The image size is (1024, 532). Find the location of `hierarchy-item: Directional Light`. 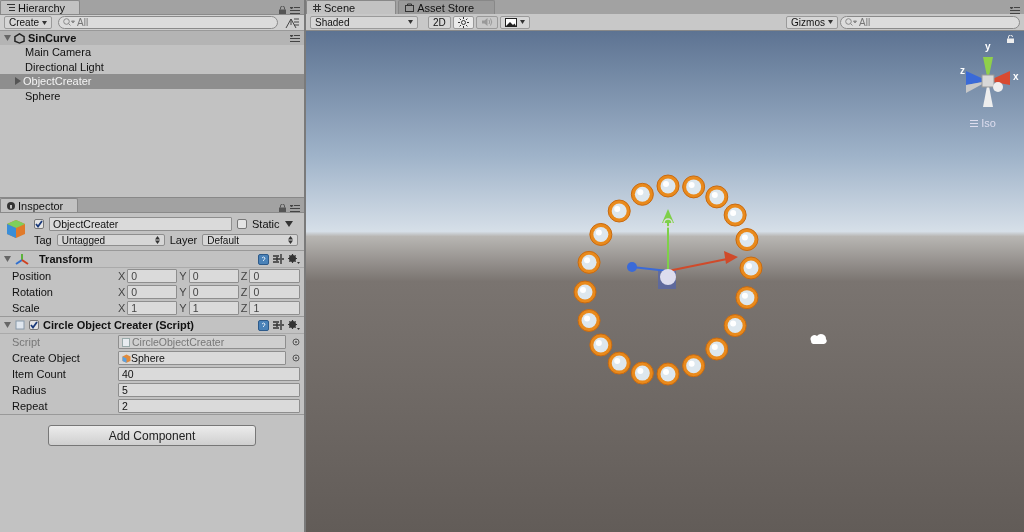

hierarchy-item: Directional Light is located at coordinates (152, 66).